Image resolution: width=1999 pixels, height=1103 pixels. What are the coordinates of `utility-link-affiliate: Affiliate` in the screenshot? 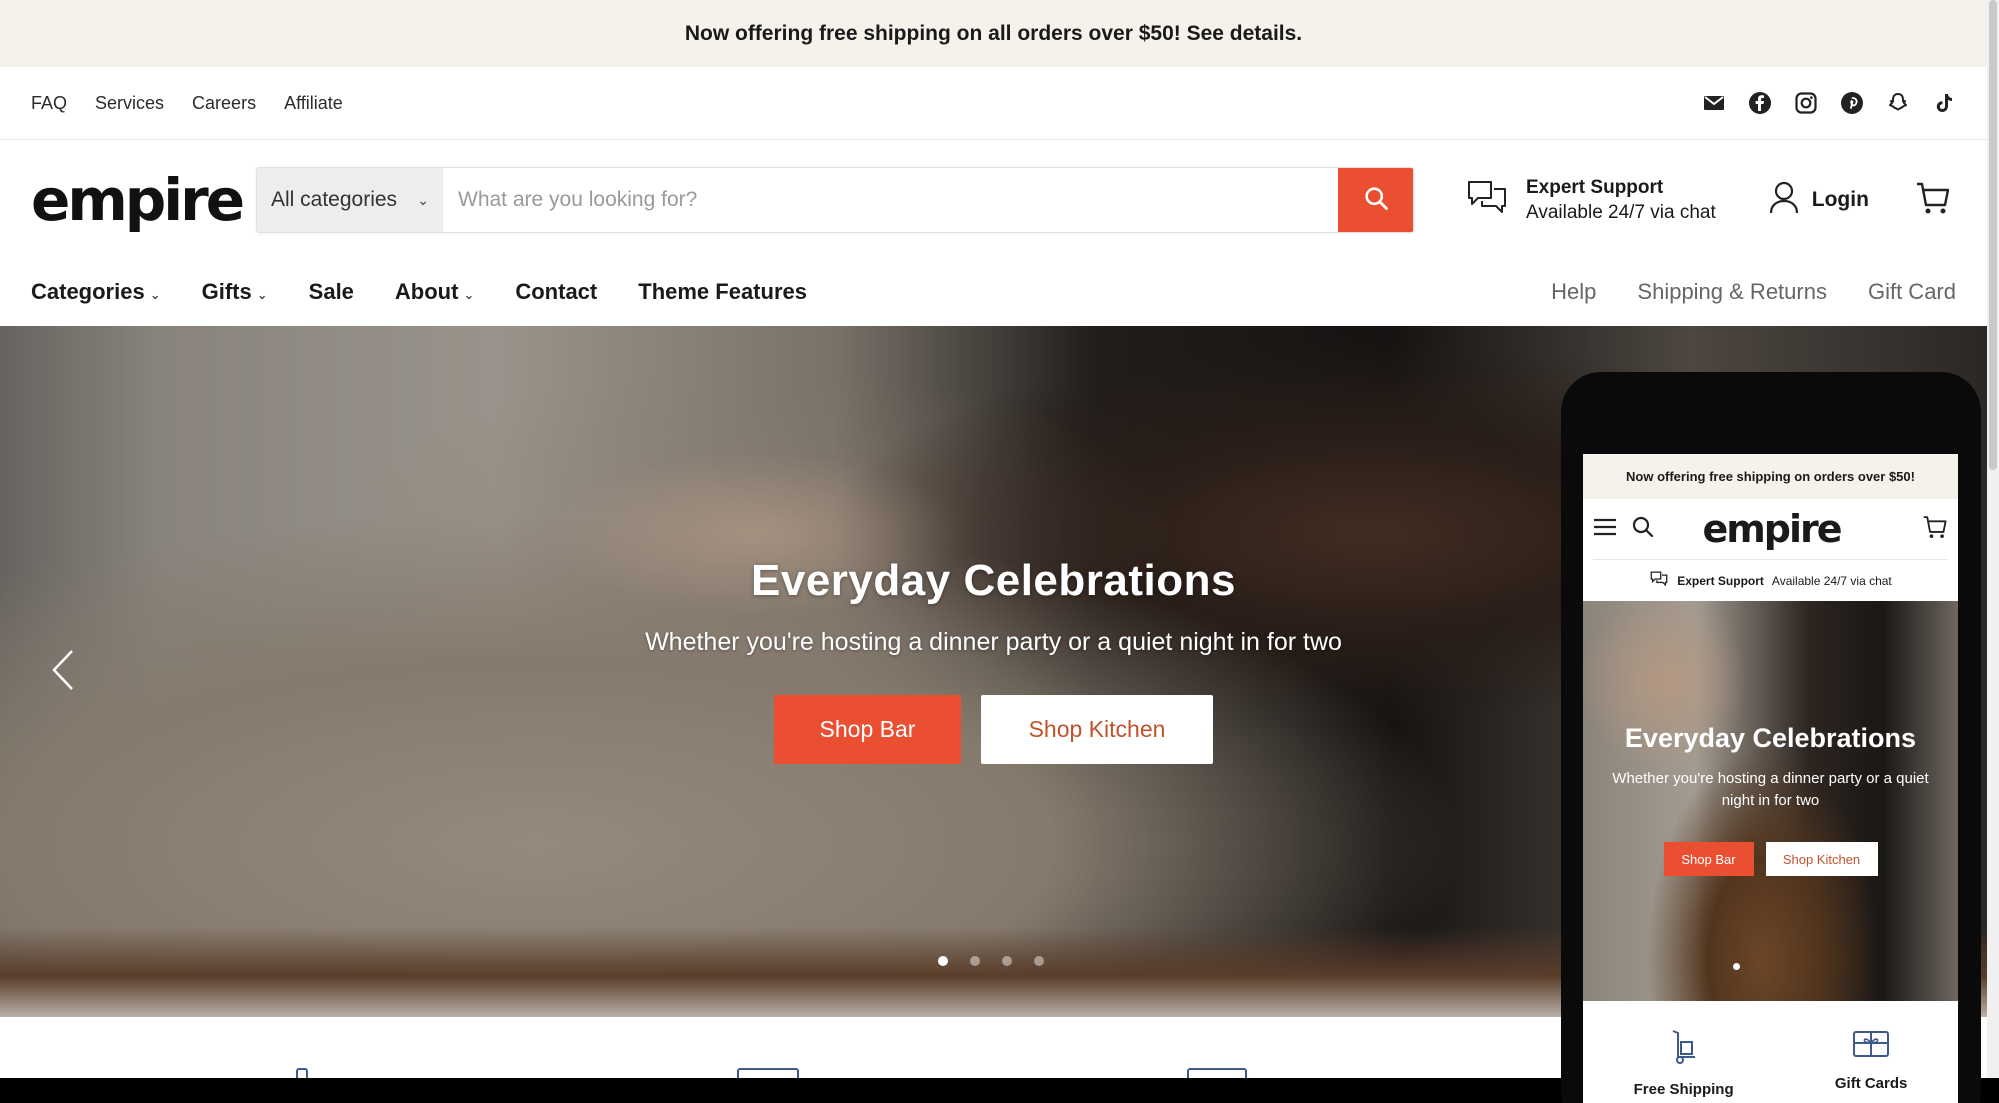 It's located at (313, 103).